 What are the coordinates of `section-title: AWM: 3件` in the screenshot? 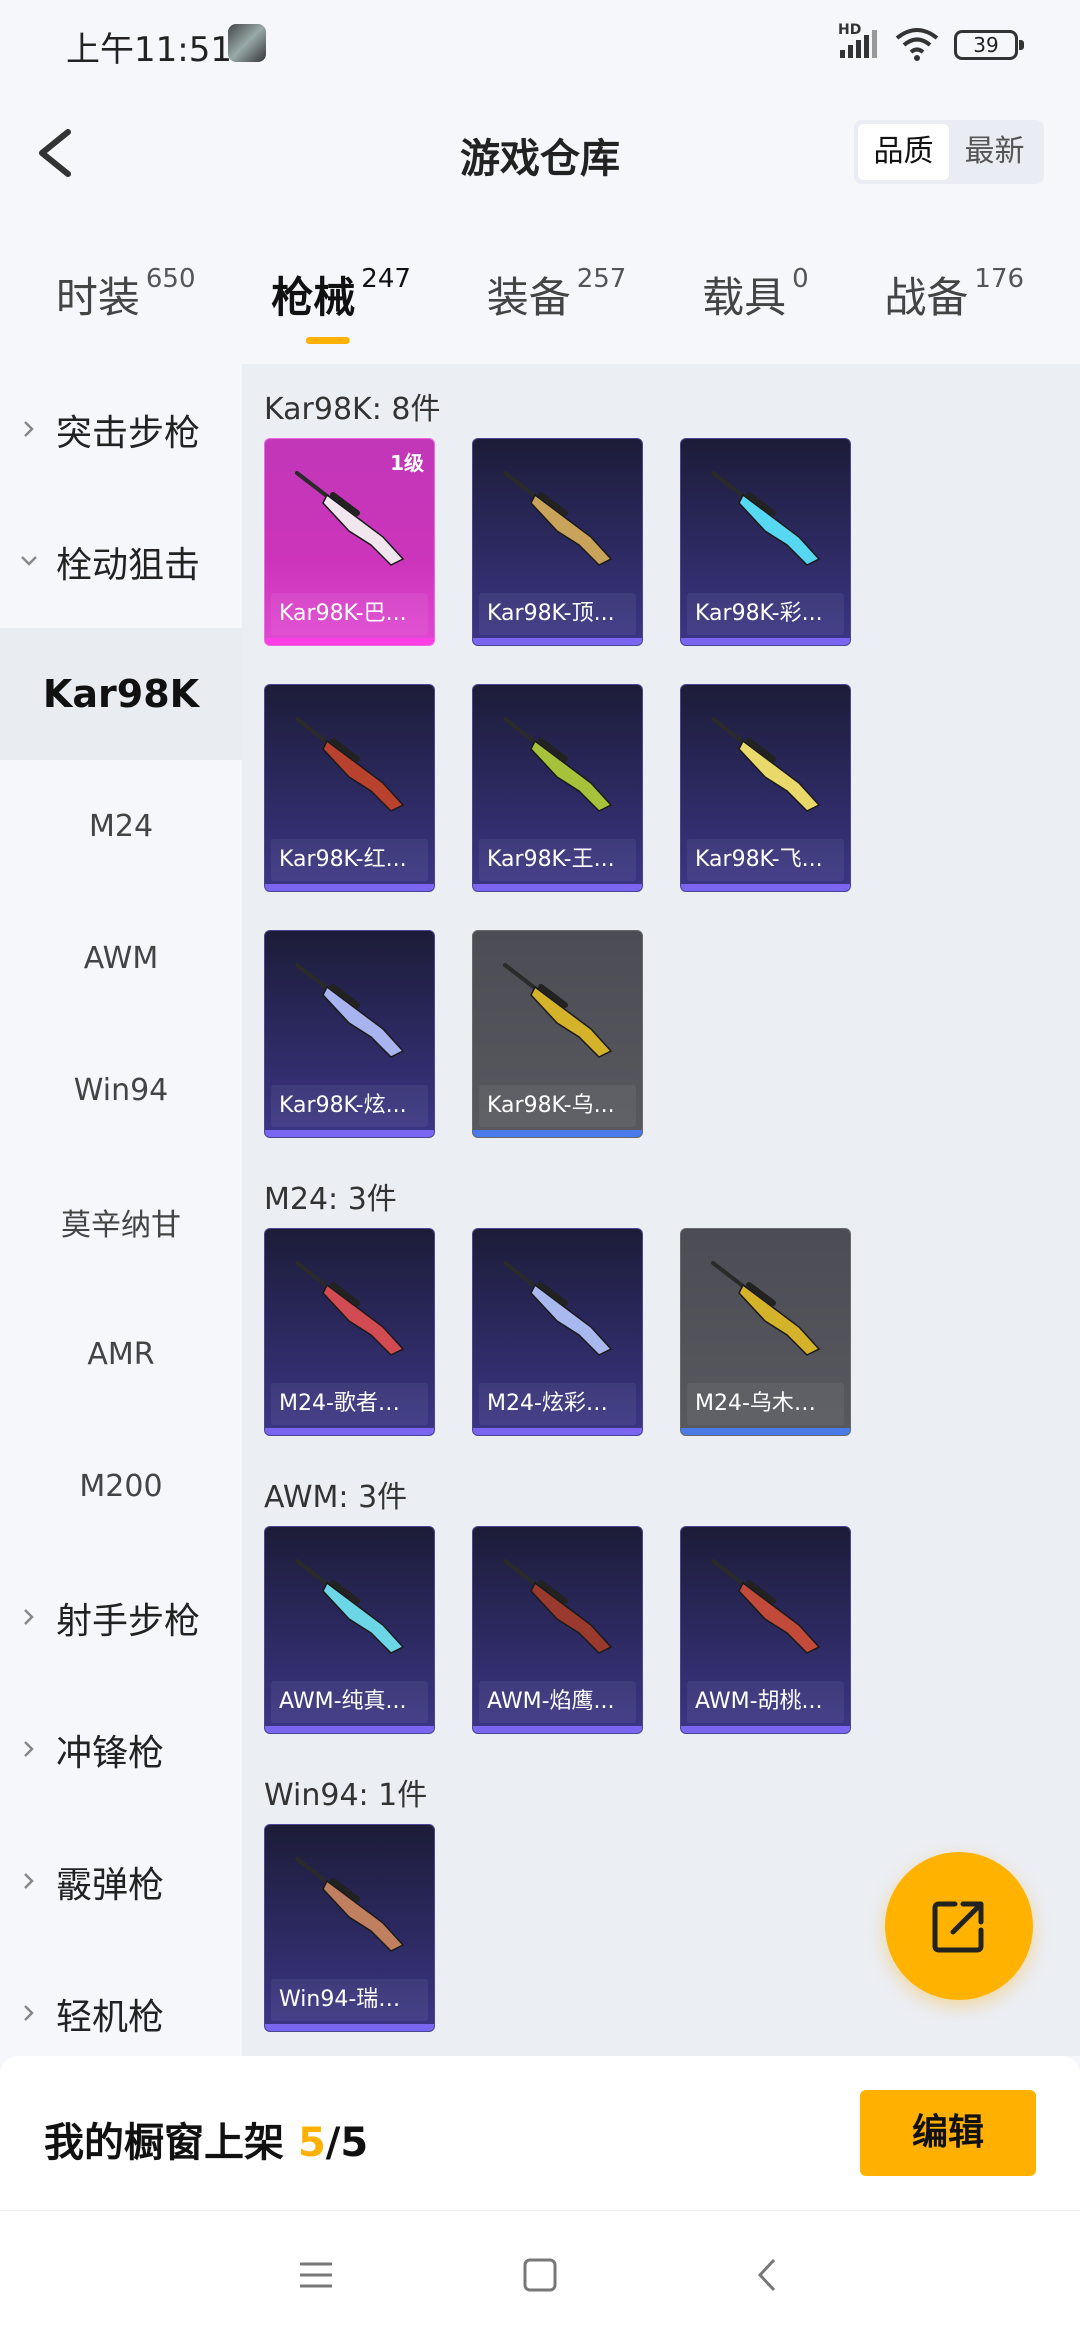 It's located at (336, 1497).